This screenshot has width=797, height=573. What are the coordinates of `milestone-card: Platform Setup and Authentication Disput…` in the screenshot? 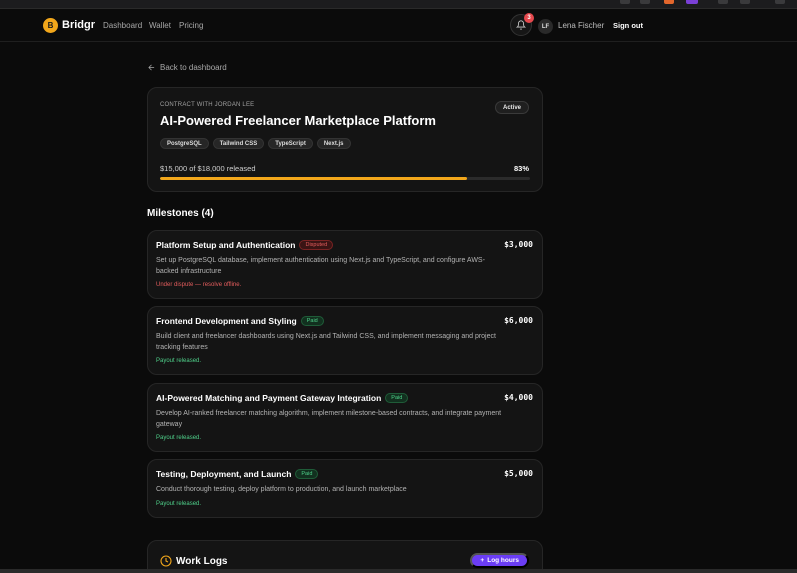 It's located at (345, 264).